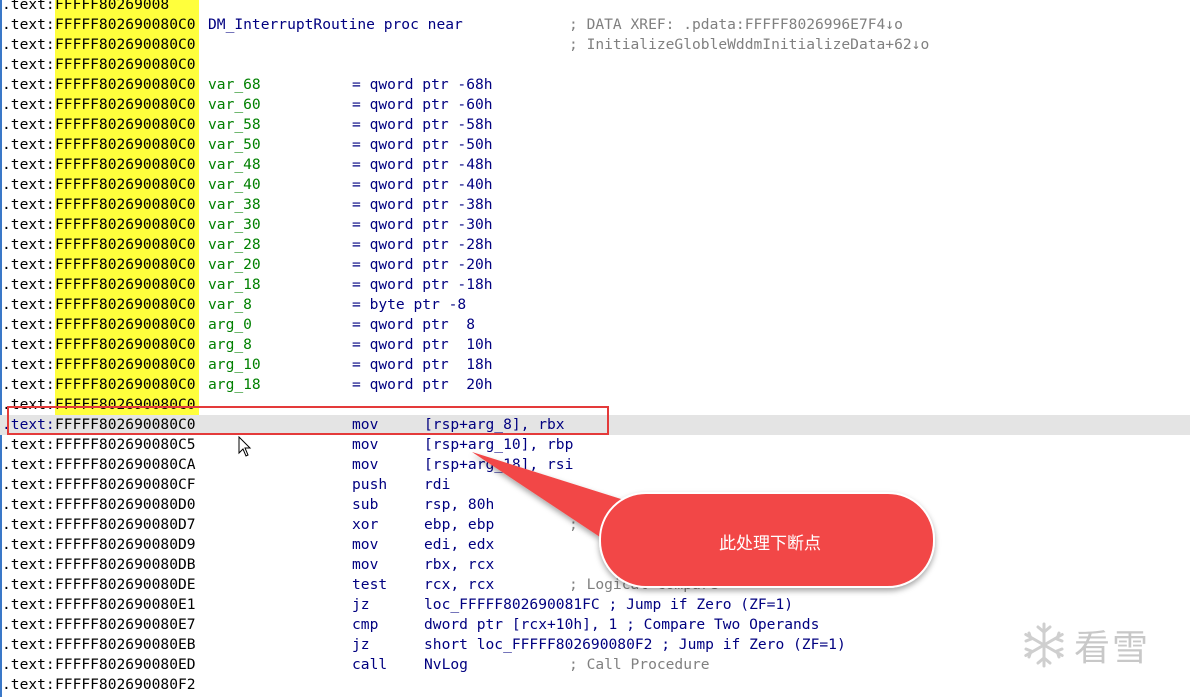 The width and height of the screenshot is (1190, 697). What do you see at coordinates (1044, 645) in the screenshot?
I see `snowflake-icon` at bounding box center [1044, 645].